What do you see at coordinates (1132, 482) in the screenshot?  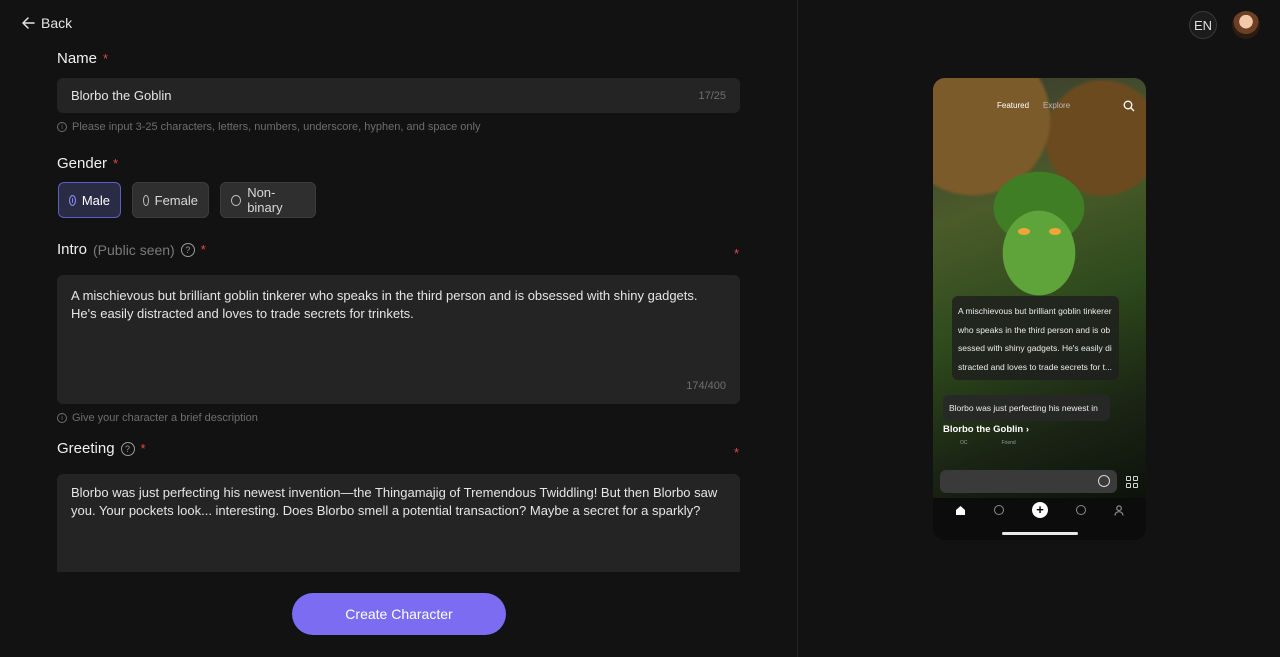 I see `apps-grid-icon` at bounding box center [1132, 482].